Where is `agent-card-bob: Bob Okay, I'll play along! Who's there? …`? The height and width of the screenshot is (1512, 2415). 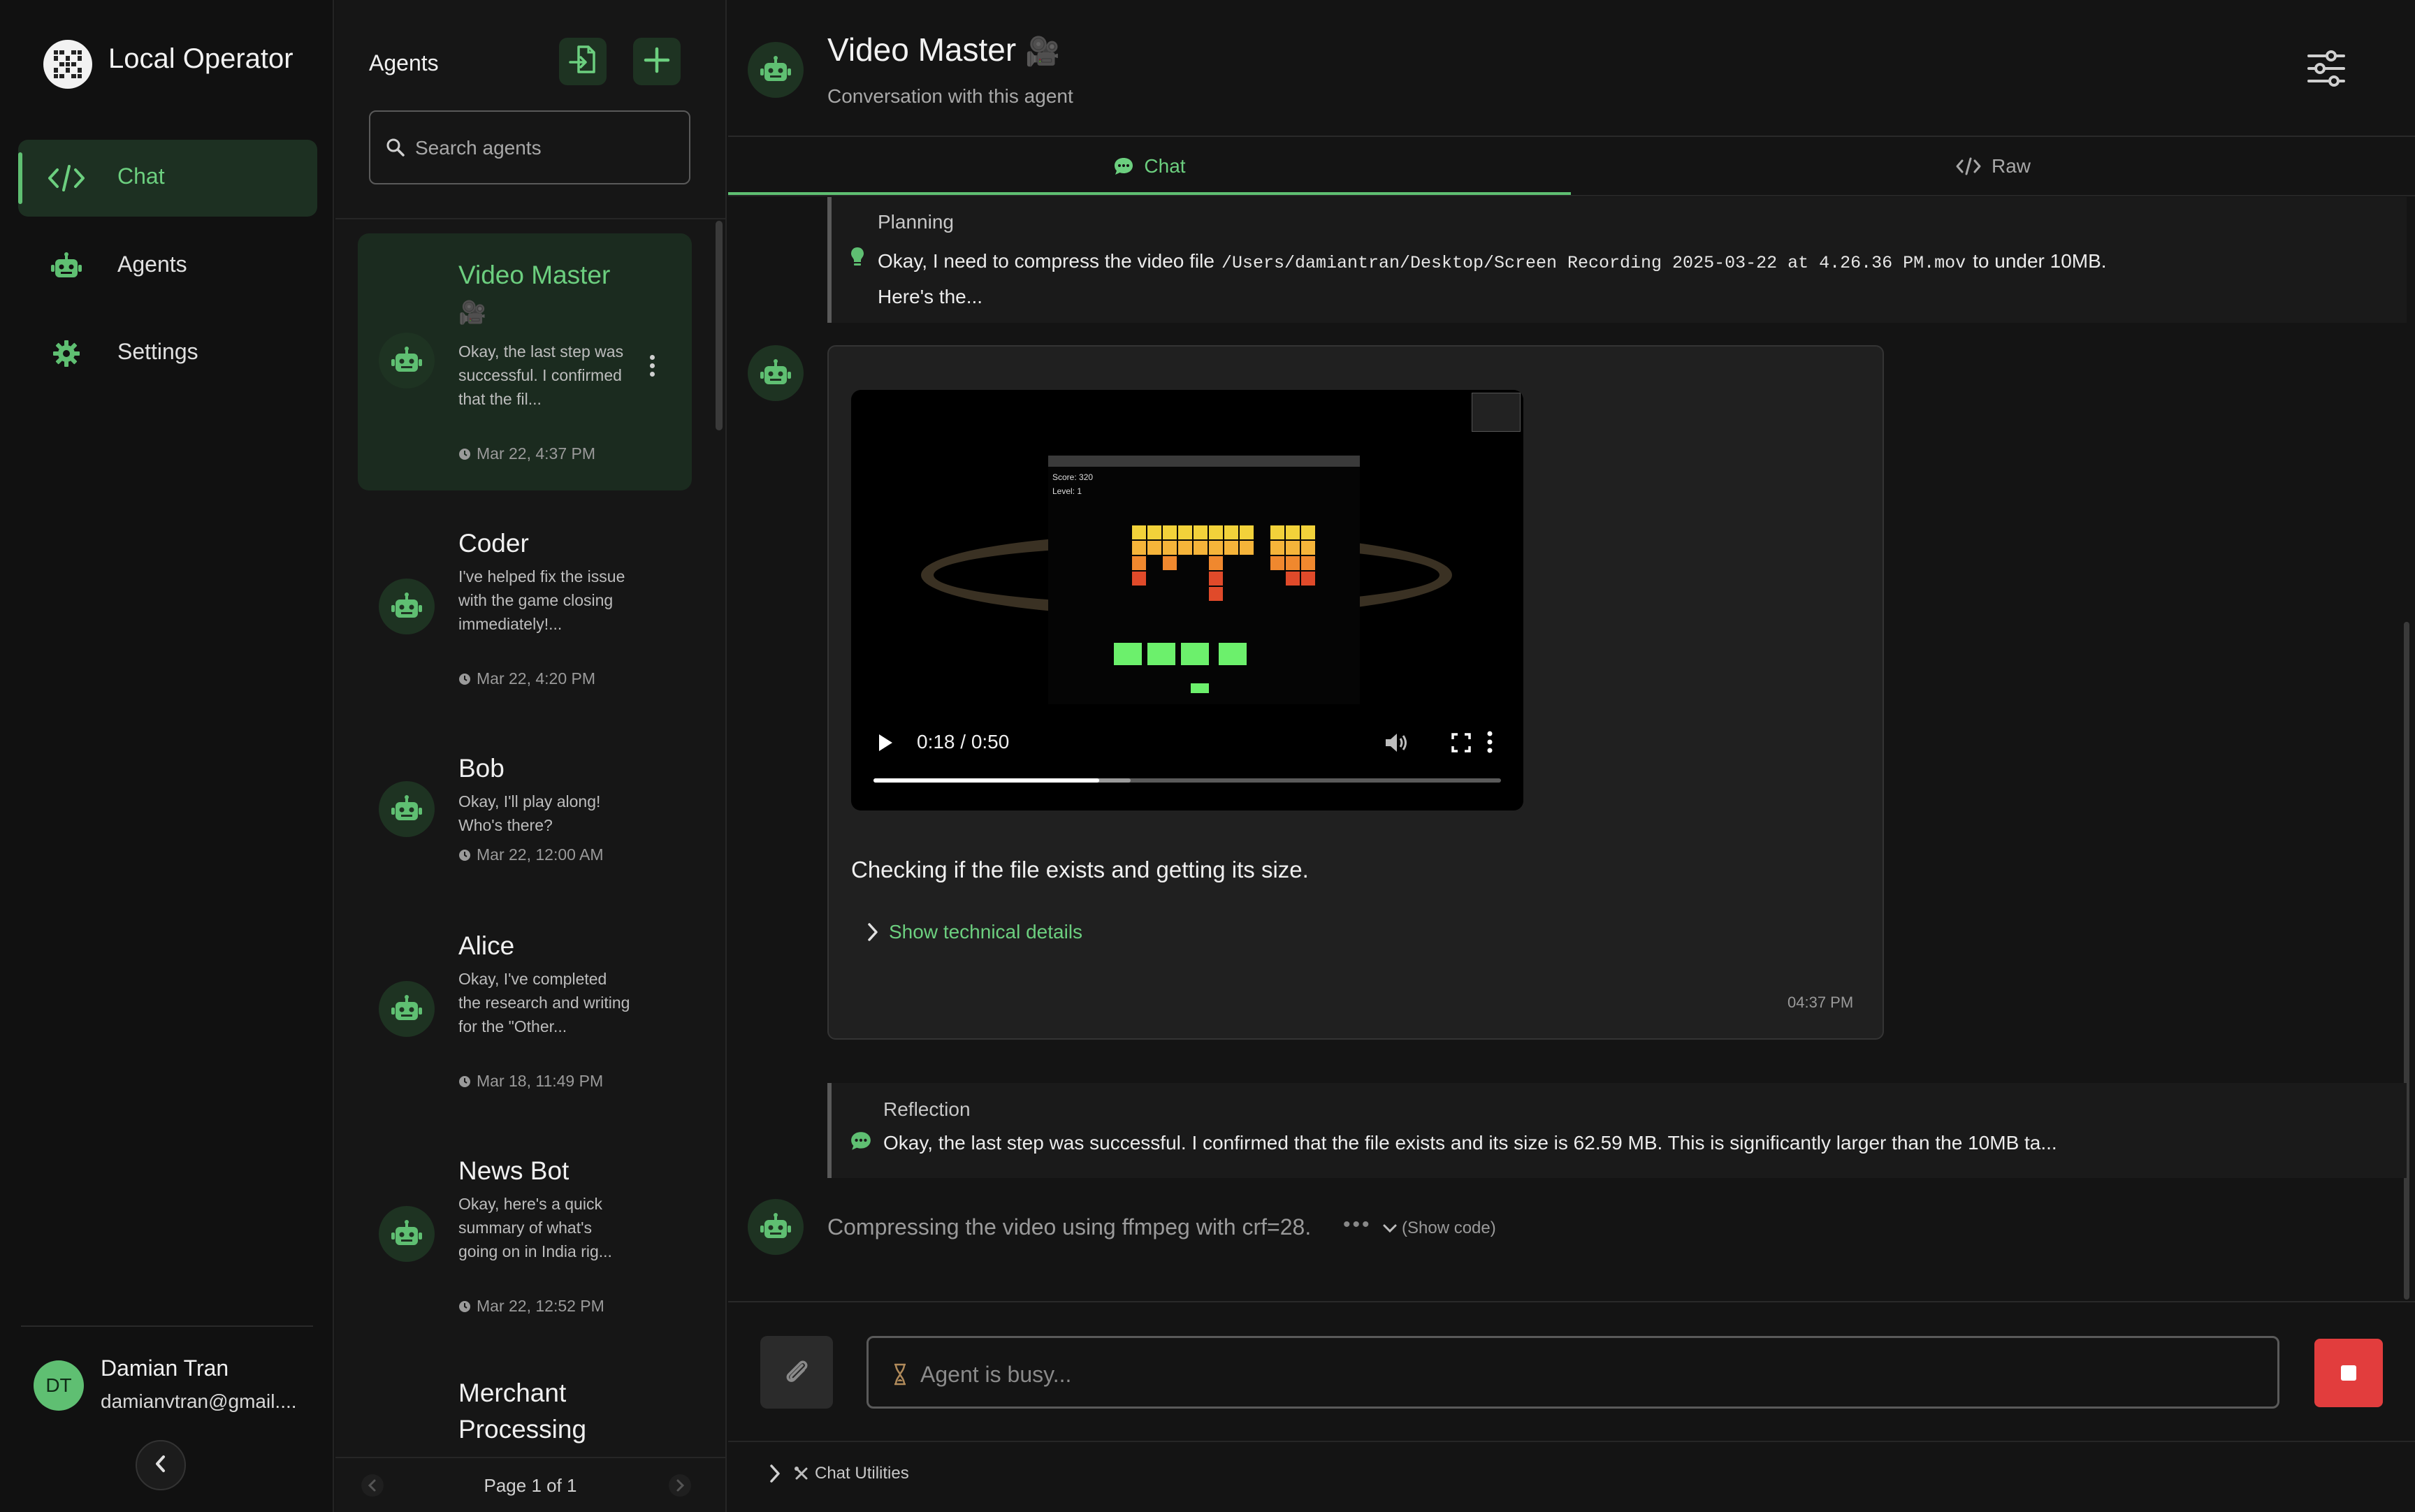 agent-card-bob: Bob Okay, I'll play along! Who's there? … is located at coordinates (525, 809).